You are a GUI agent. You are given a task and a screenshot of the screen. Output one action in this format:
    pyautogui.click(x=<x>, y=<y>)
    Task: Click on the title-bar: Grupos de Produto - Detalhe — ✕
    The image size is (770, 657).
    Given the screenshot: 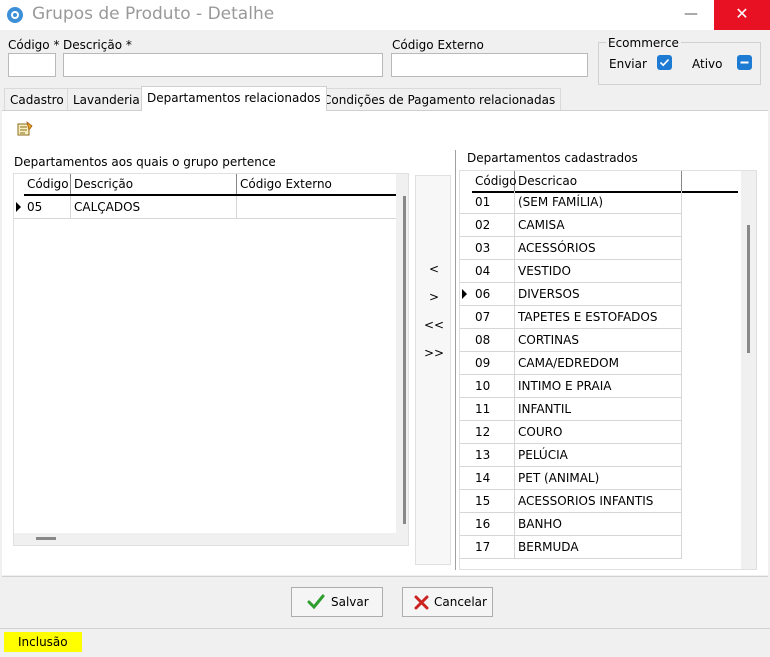 What is the action you would take?
    pyautogui.click(x=385, y=15)
    